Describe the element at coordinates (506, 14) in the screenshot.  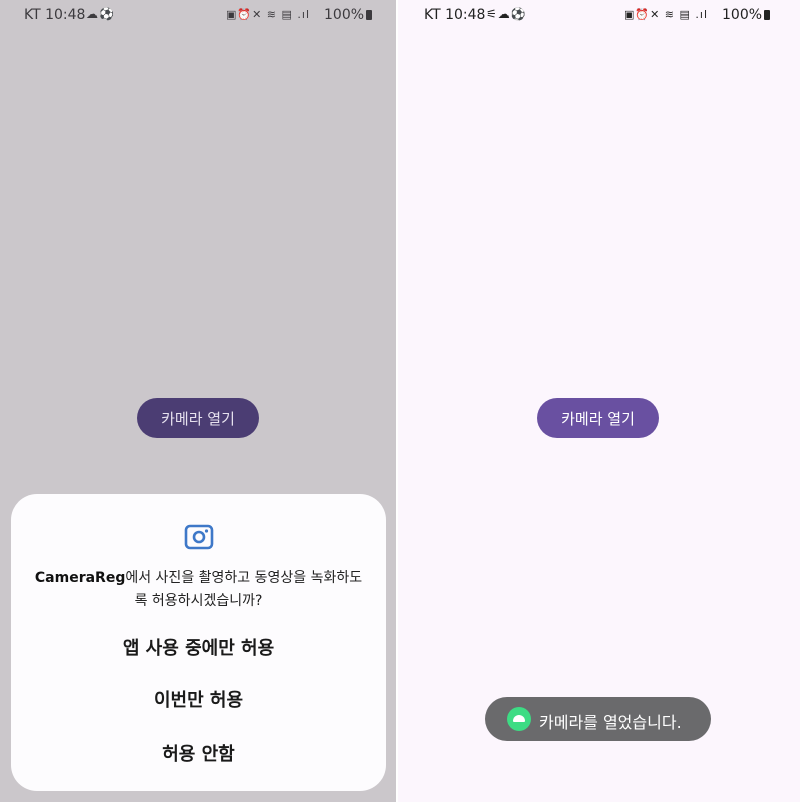
I see `notification-icons: ⚟☁⚽` at that location.